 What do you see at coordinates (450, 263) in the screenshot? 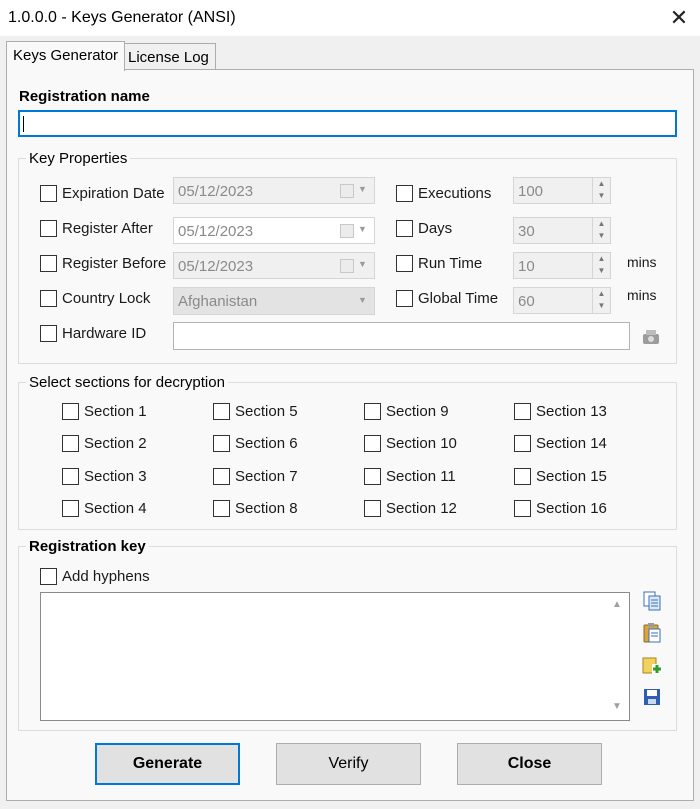
I see `run-time-label: Run Time` at bounding box center [450, 263].